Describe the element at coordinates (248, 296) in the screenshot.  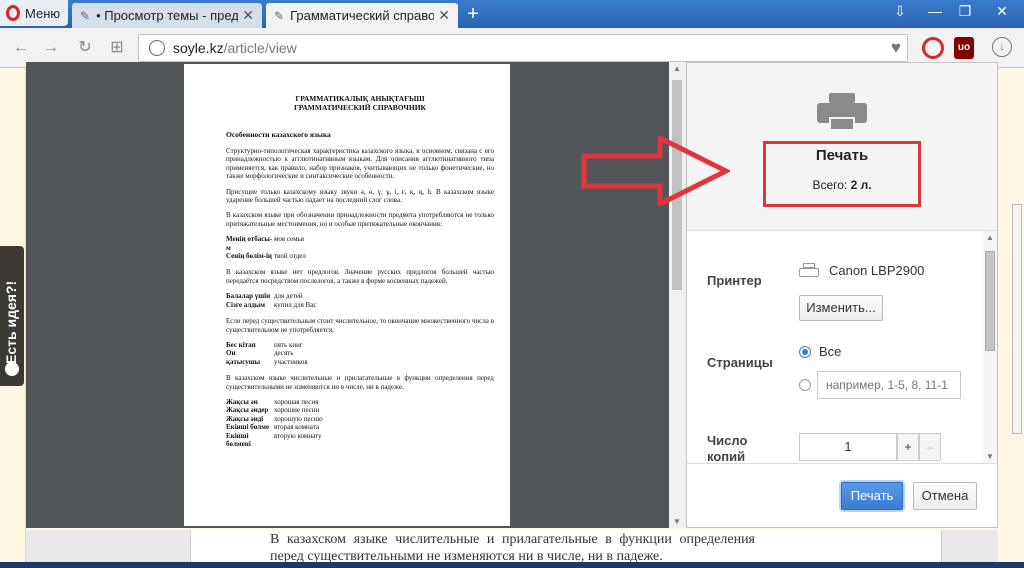
I see `example-kz: Балалар үшін` at that location.